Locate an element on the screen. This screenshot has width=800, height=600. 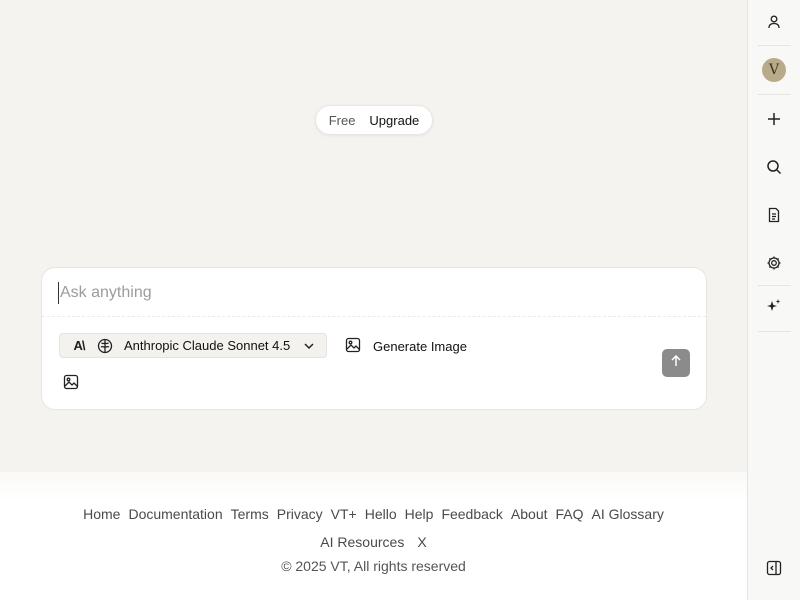
sidebar-toggle-button is located at coordinates (774, 570).